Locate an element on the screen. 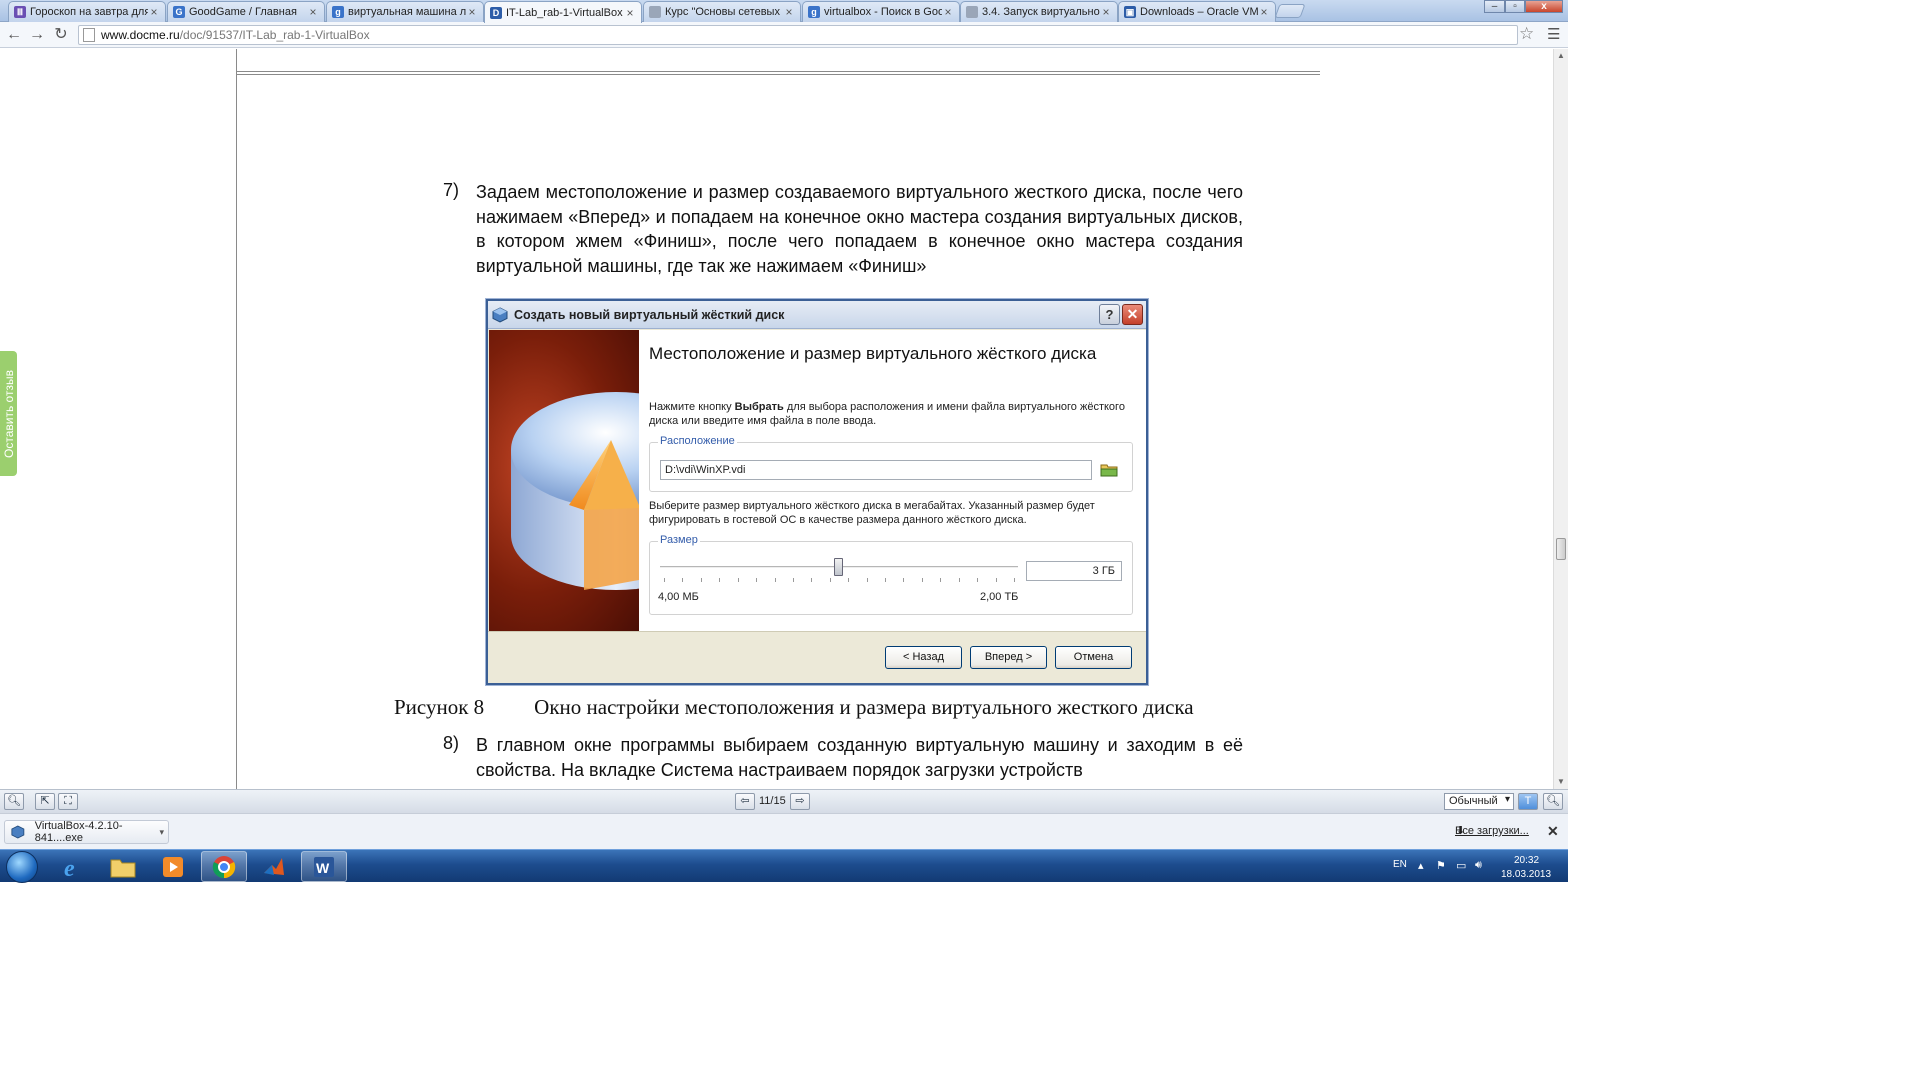  text-mode-icon: T is located at coordinates (1528, 801).